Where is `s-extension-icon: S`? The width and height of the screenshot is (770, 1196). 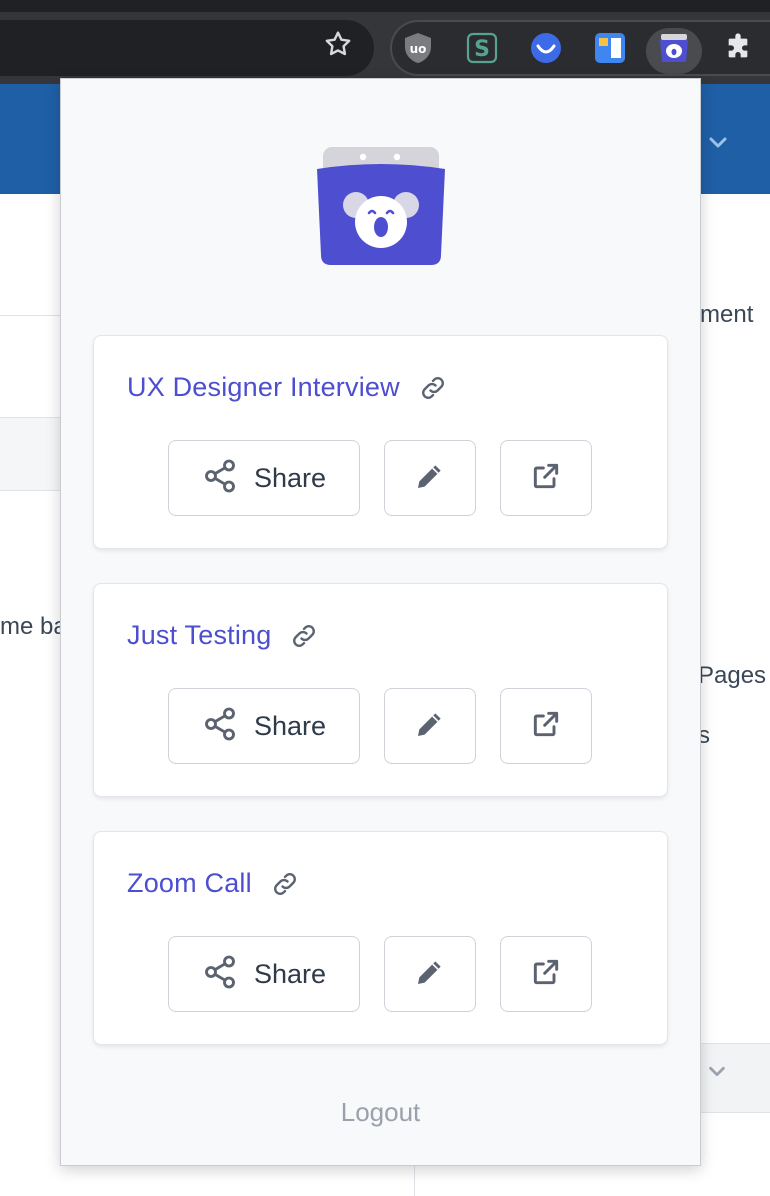 s-extension-icon: S is located at coordinates (482, 48).